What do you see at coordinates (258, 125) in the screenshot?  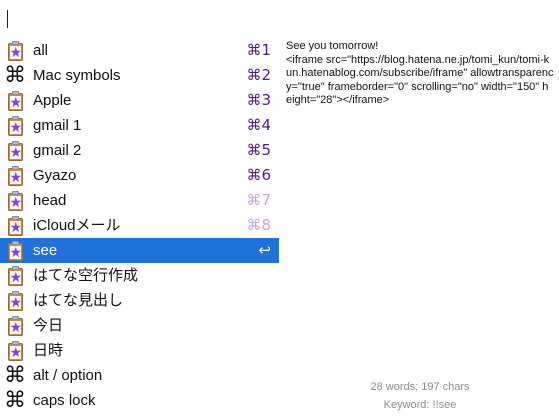 I see `shortcut-label: ⌘4` at bounding box center [258, 125].